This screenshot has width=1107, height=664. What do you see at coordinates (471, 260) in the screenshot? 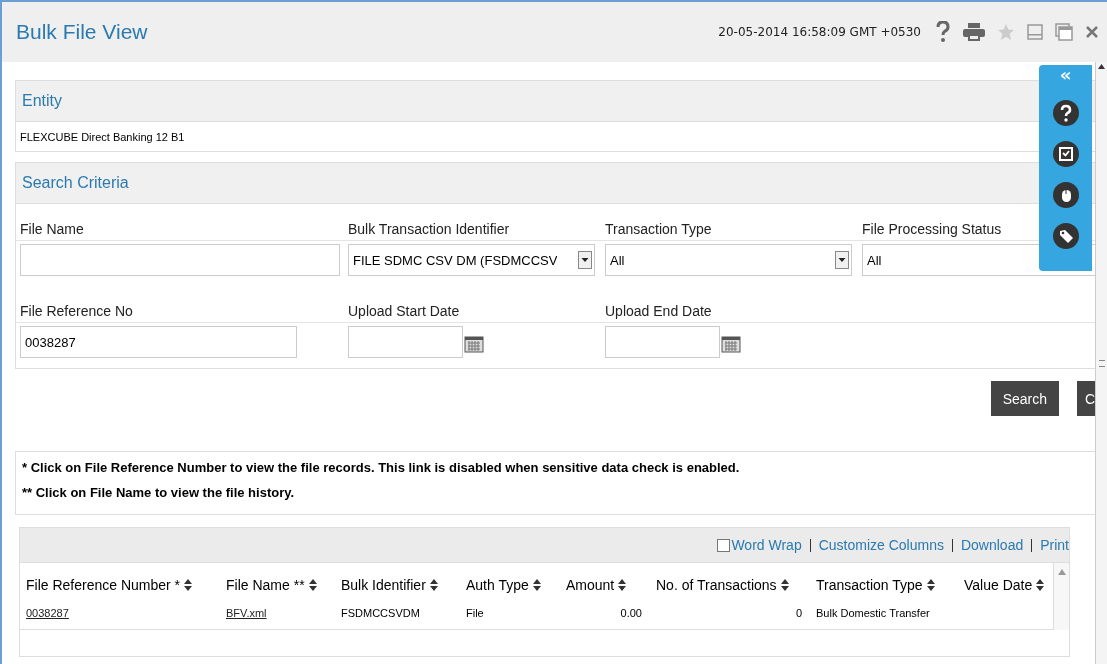
I see `dropdown: FILE SDMC CSV DM (FSDMCCSV` at bounding box center [471, 260].